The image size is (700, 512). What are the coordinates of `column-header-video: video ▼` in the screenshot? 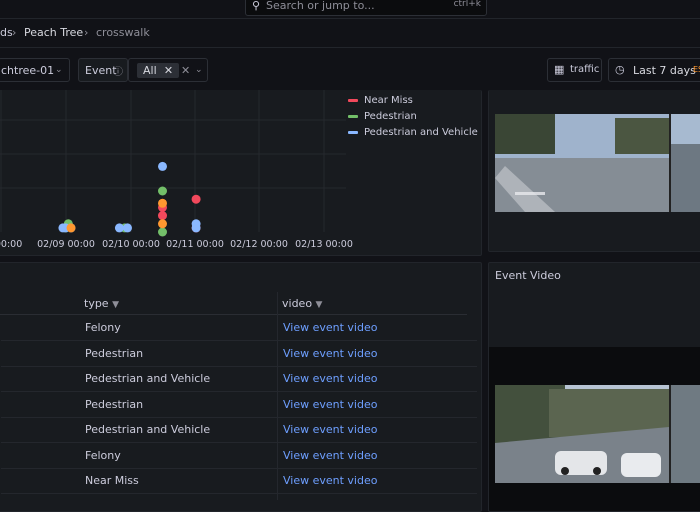 It's located at (302, 303).